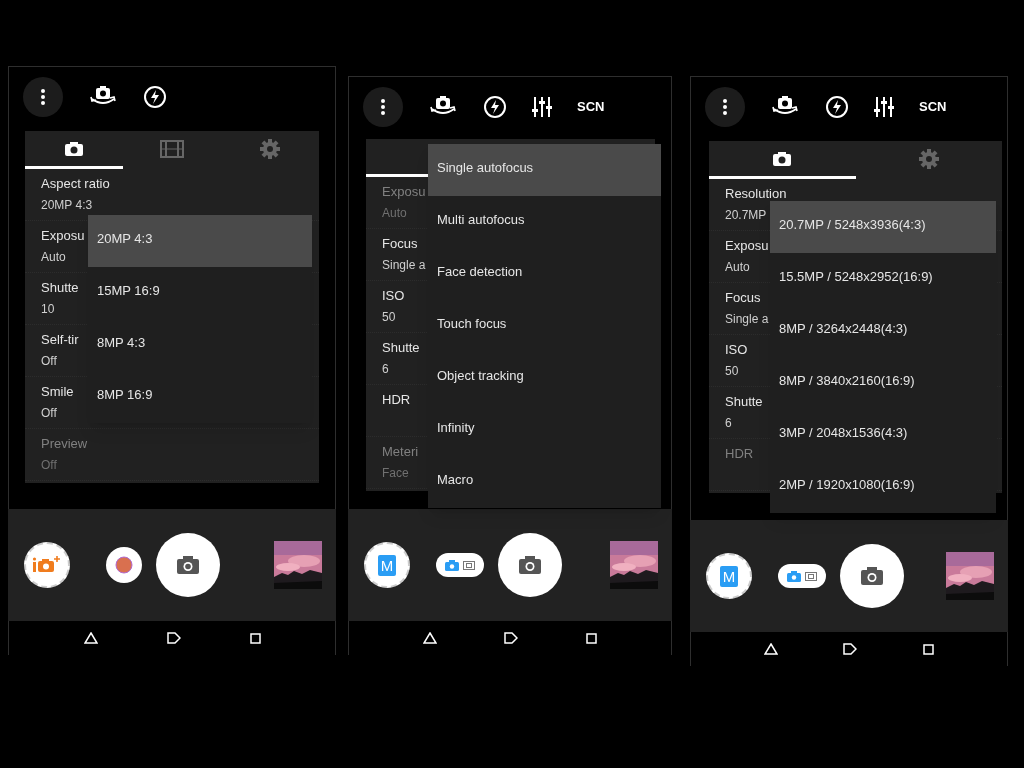 The height and width of the screenshot is (768, 1024). What do you see at coordinates (200, 345) in the screenshot?
I see `menu-item: 8MP 4:3` at bounding box center [200, 345].